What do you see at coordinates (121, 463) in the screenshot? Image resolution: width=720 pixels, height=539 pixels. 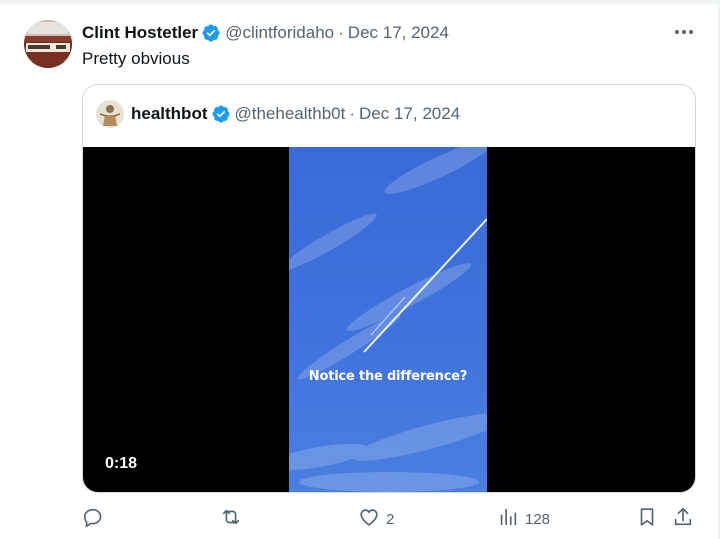 I see `video-duration: 0:18` at bounding box center [121, 463].